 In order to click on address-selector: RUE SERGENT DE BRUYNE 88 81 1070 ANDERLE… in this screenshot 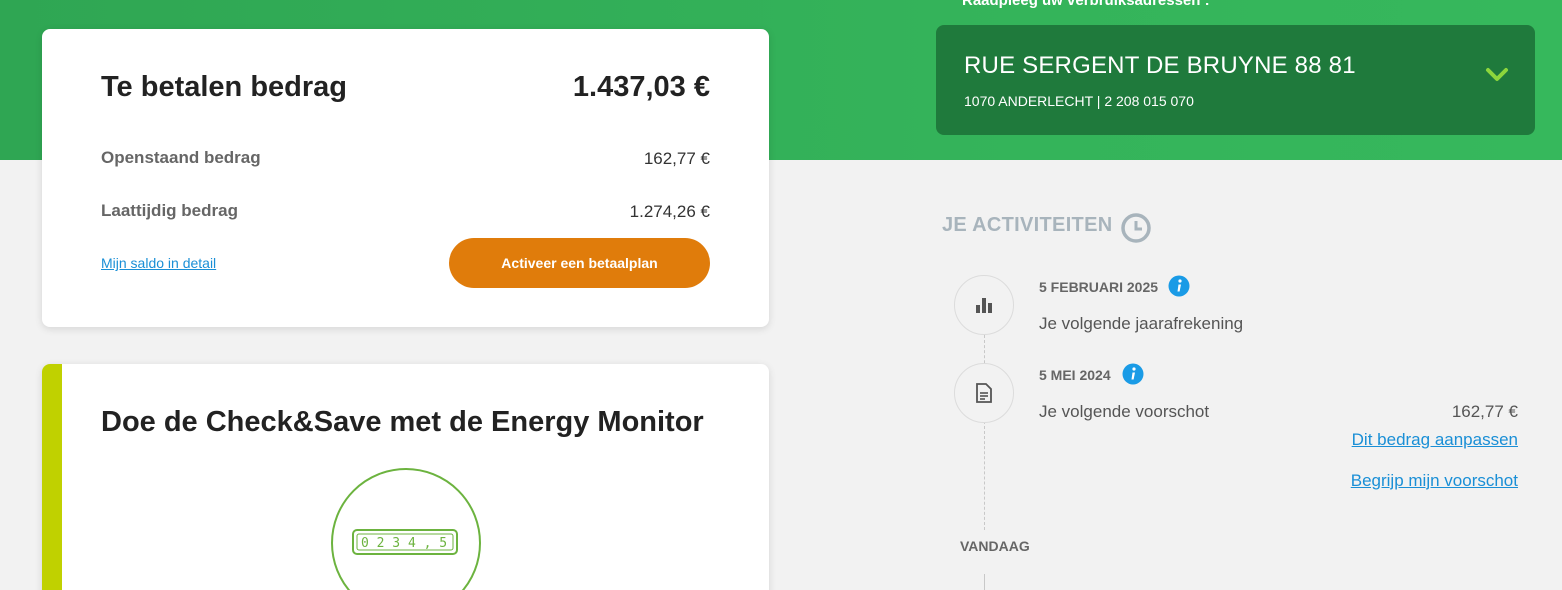, I will do `click(1235, 80)`.